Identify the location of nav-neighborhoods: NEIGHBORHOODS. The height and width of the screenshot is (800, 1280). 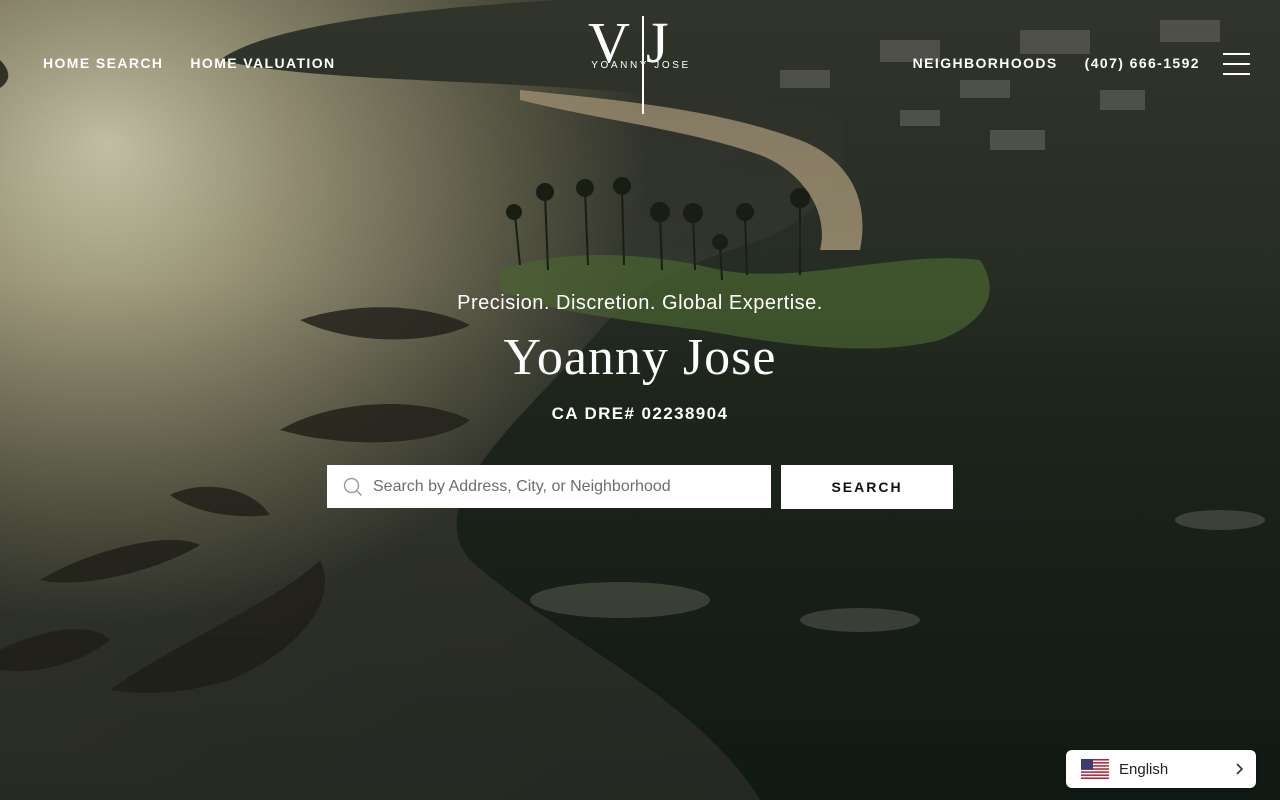
(985, 63).